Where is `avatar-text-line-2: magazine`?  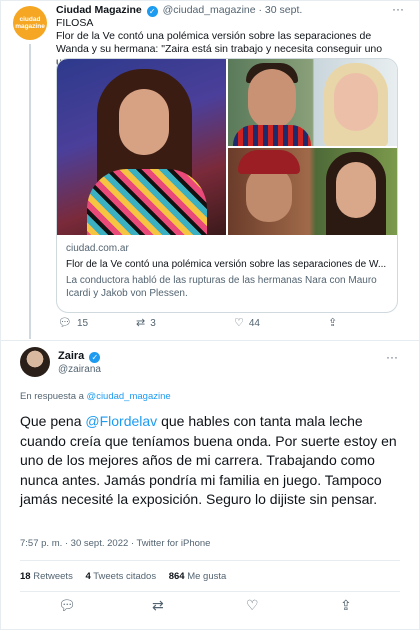
avatar-text-line-2: magazine is located at coordinates (30, 26).